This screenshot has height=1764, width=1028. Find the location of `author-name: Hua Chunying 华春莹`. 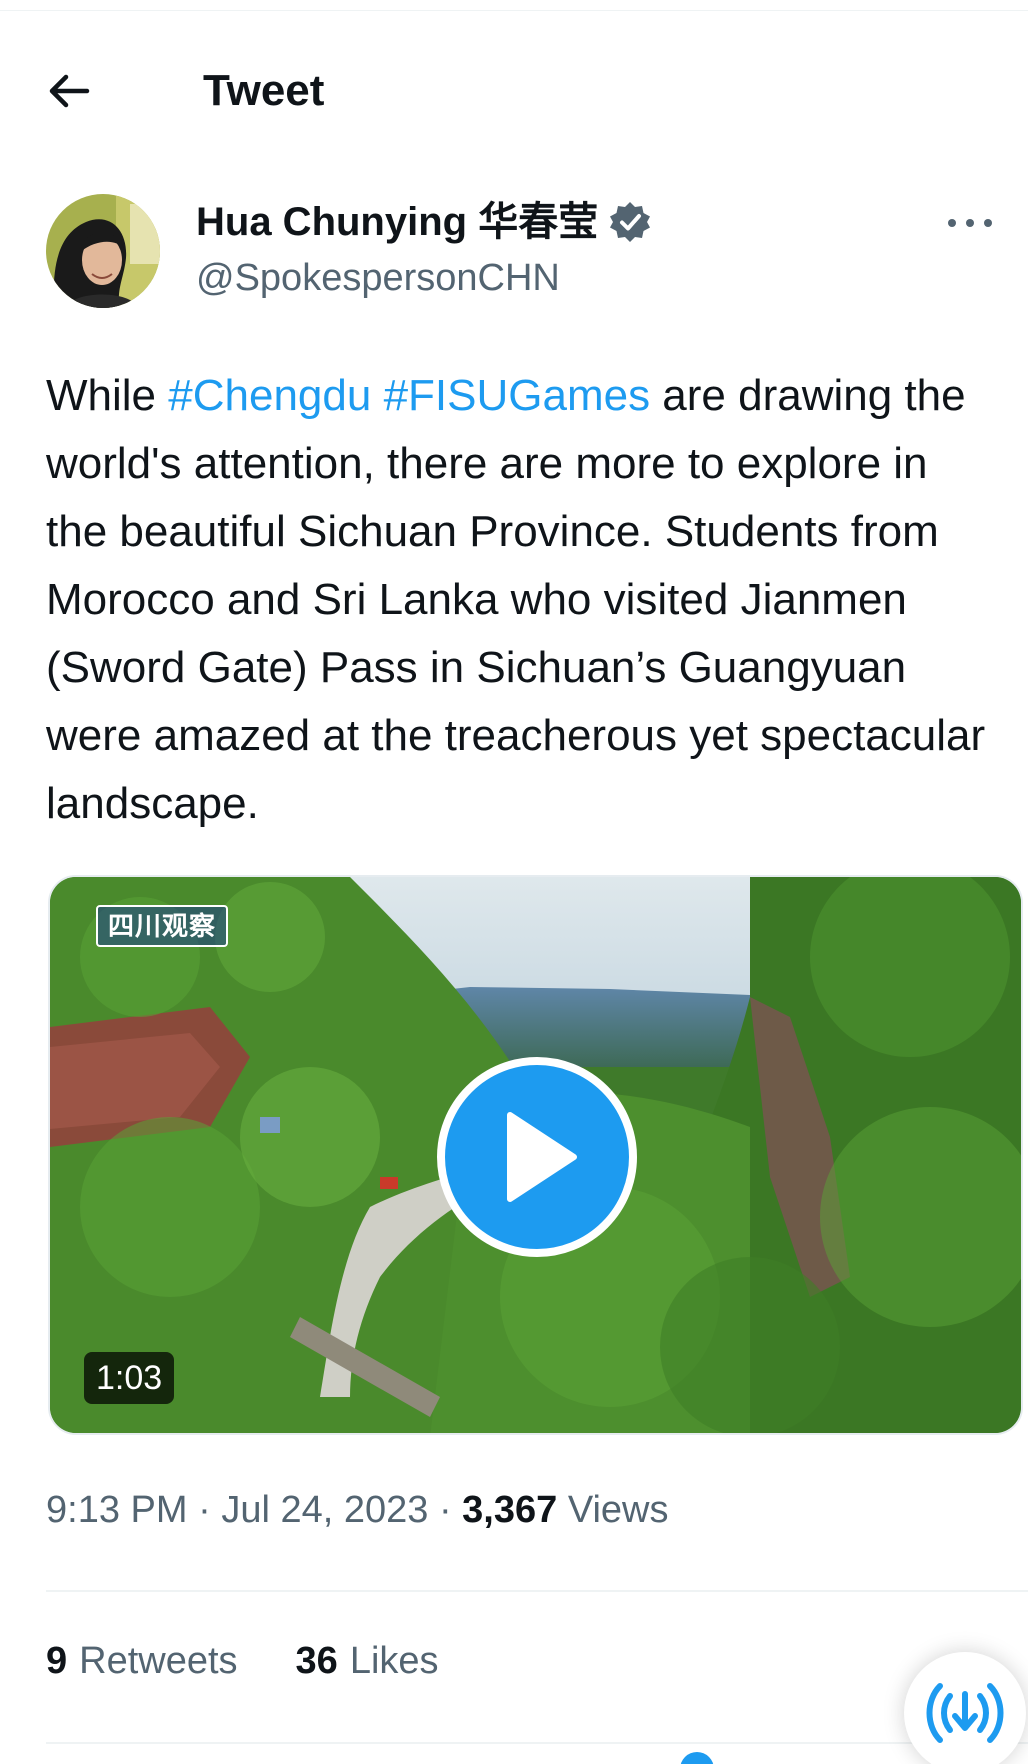

author-name: Hua Chunying 华春莹 is located at coordinates (397, 222).